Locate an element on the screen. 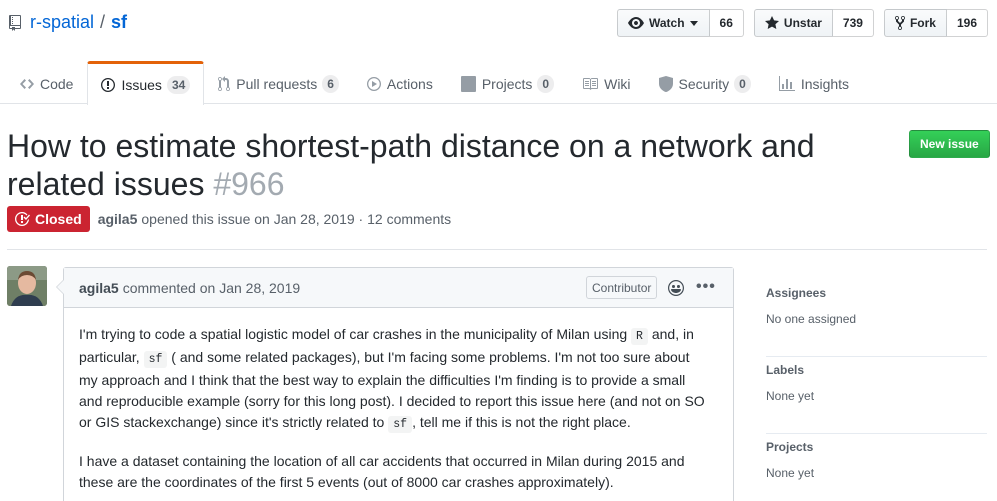 This screenshot has width=997, height=501. tab-projects-label: Projects is located at coordinates (507, 84).